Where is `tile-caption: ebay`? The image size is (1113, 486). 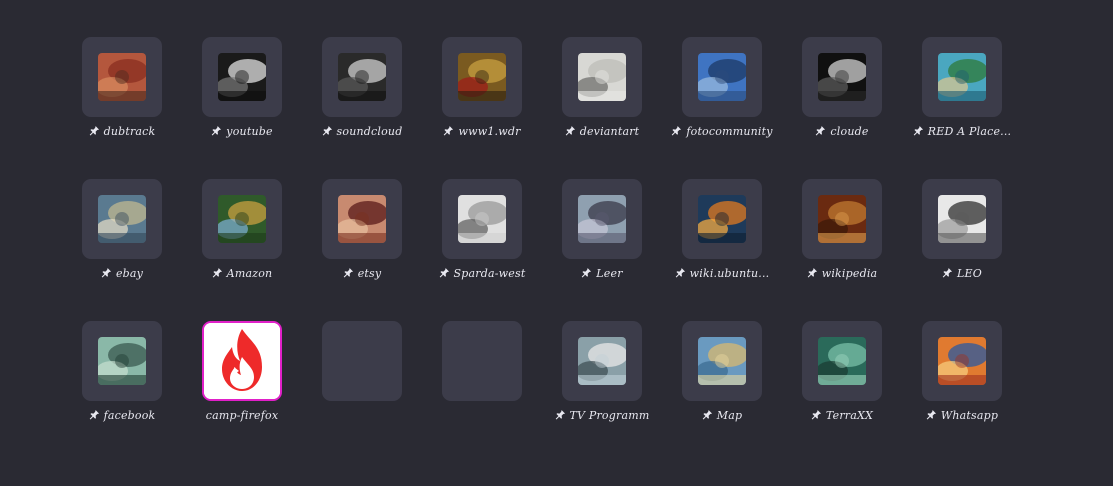 tile-caption: ebay is located at coordinates (122, 273).